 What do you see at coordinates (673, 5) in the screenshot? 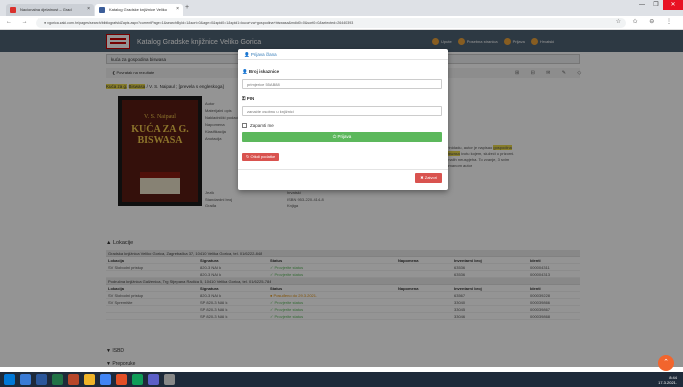
I see `close-window-icon: ✕` at bounding box center [673, 5].